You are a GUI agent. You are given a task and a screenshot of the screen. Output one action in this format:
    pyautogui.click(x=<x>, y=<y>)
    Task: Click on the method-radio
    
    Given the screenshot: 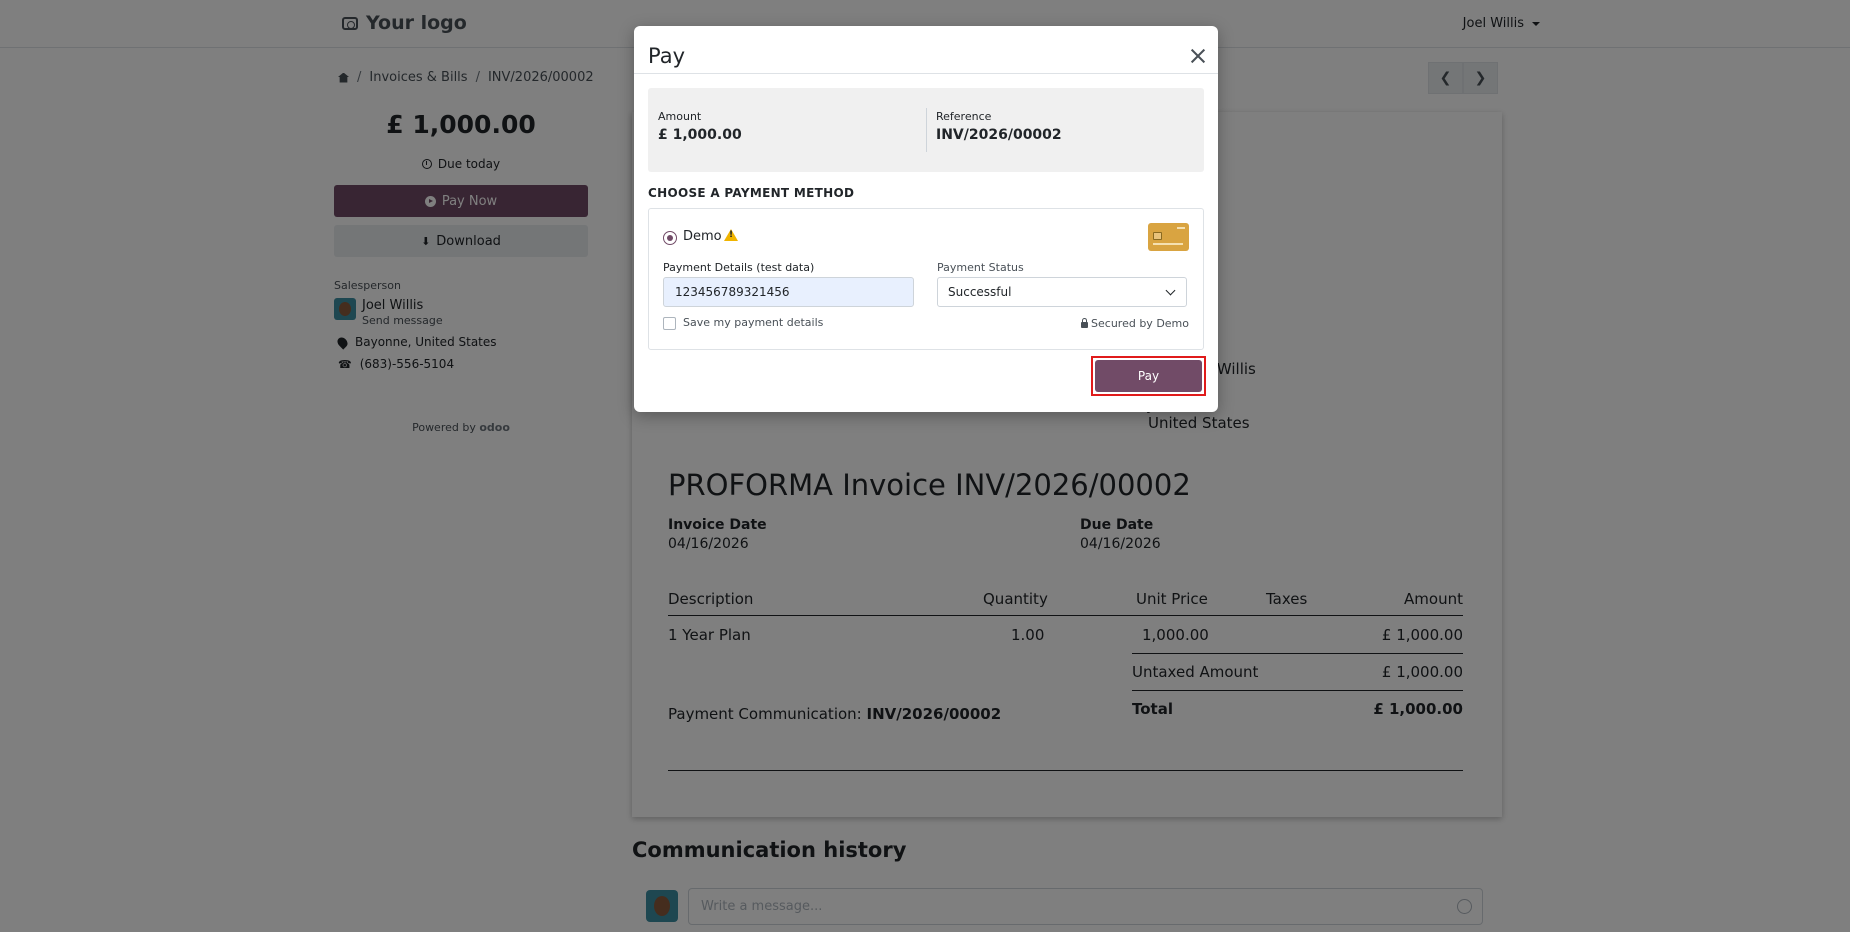 What is the action you would take?
    pyautogui.click(x=670, y=238)
    